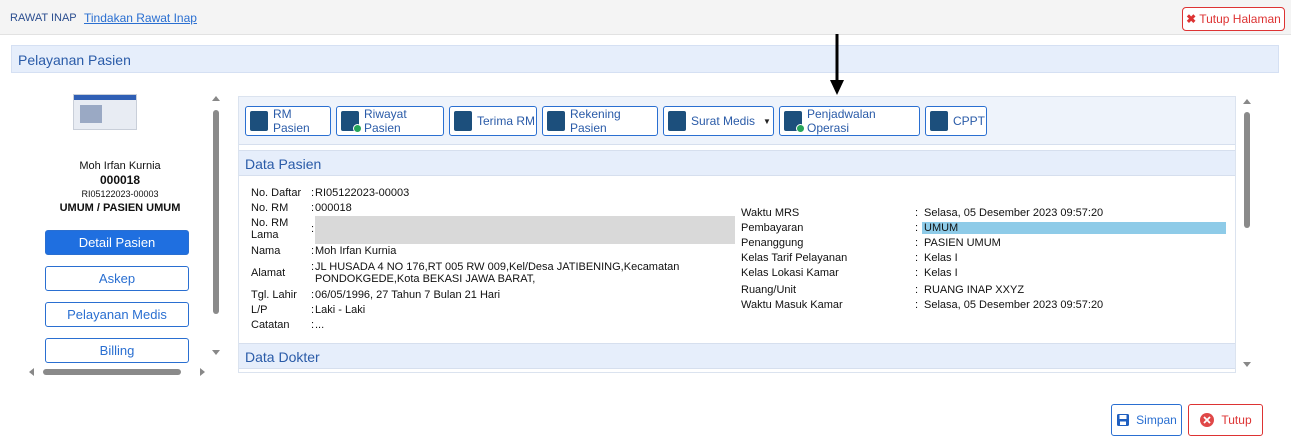  What do you see at coordinates (356, 251) in the screenshot?
I see `field-value: Moh Irfan Kurnia` at bounding box center [356, 251].